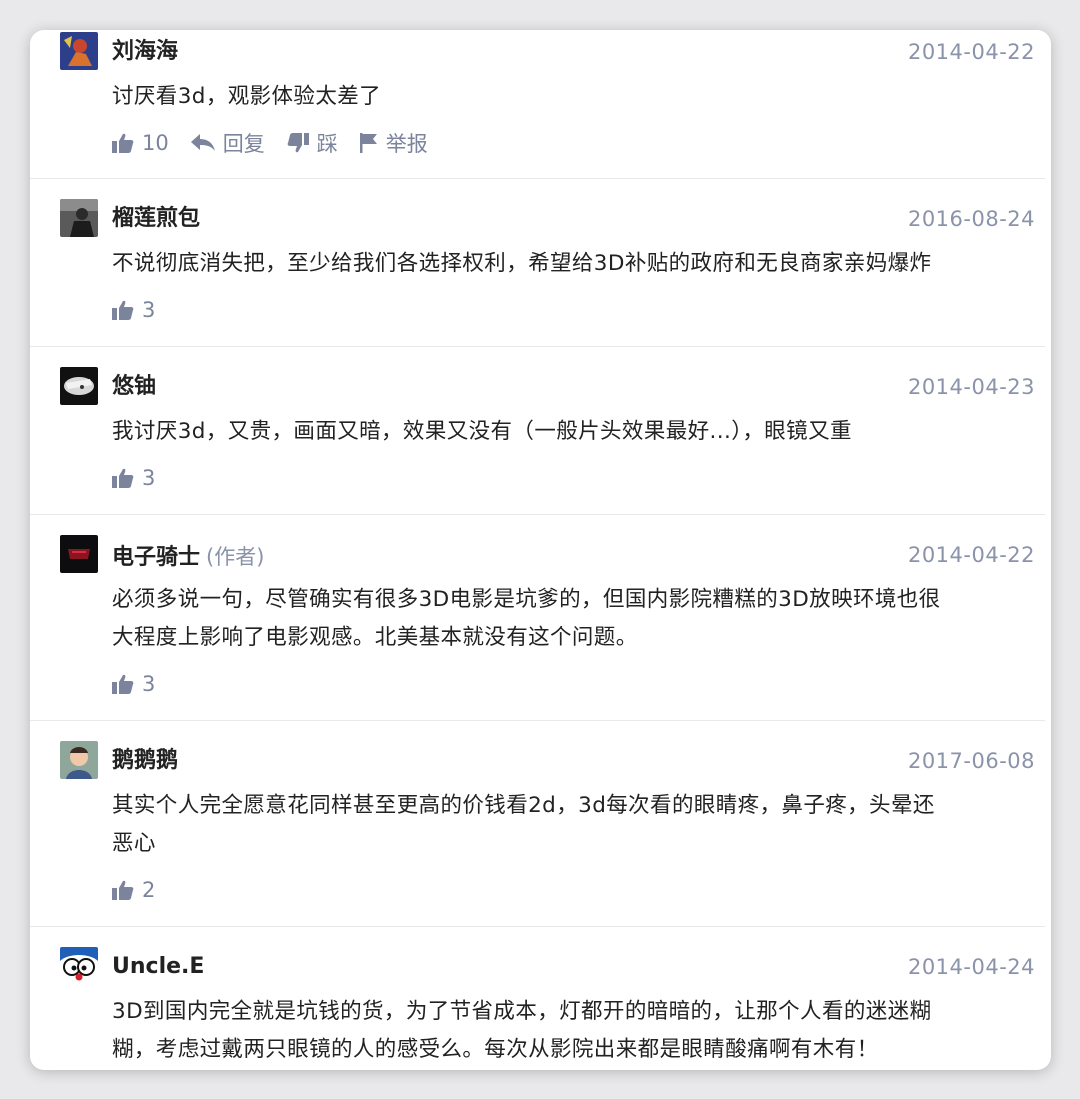 Image resolution: width=1080 pixels, height=1099 pixels. What do you see at coordinates (575, 52) in the screenshot?
I see `comment-header: 刘海海 2014-04-22` at bounding box center [575, 52].